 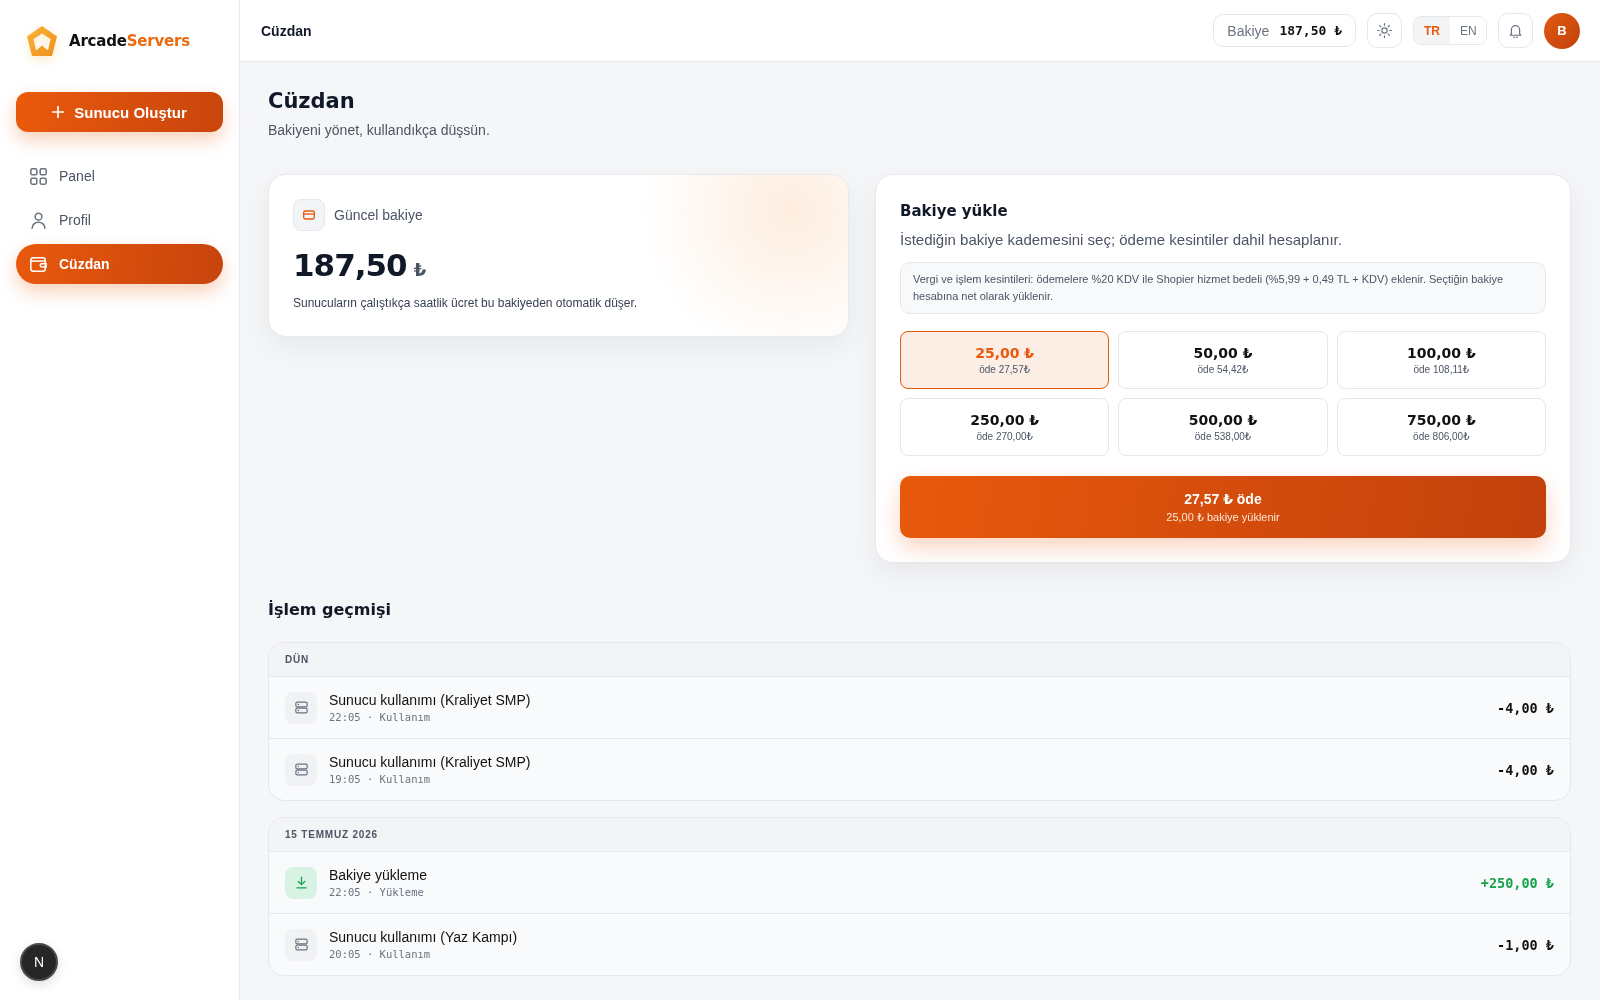 What do you see at coordinates (330, 610) in the screenshot?
I see `history-title: İşlem geçmişi` at bounding box center [330, 610].